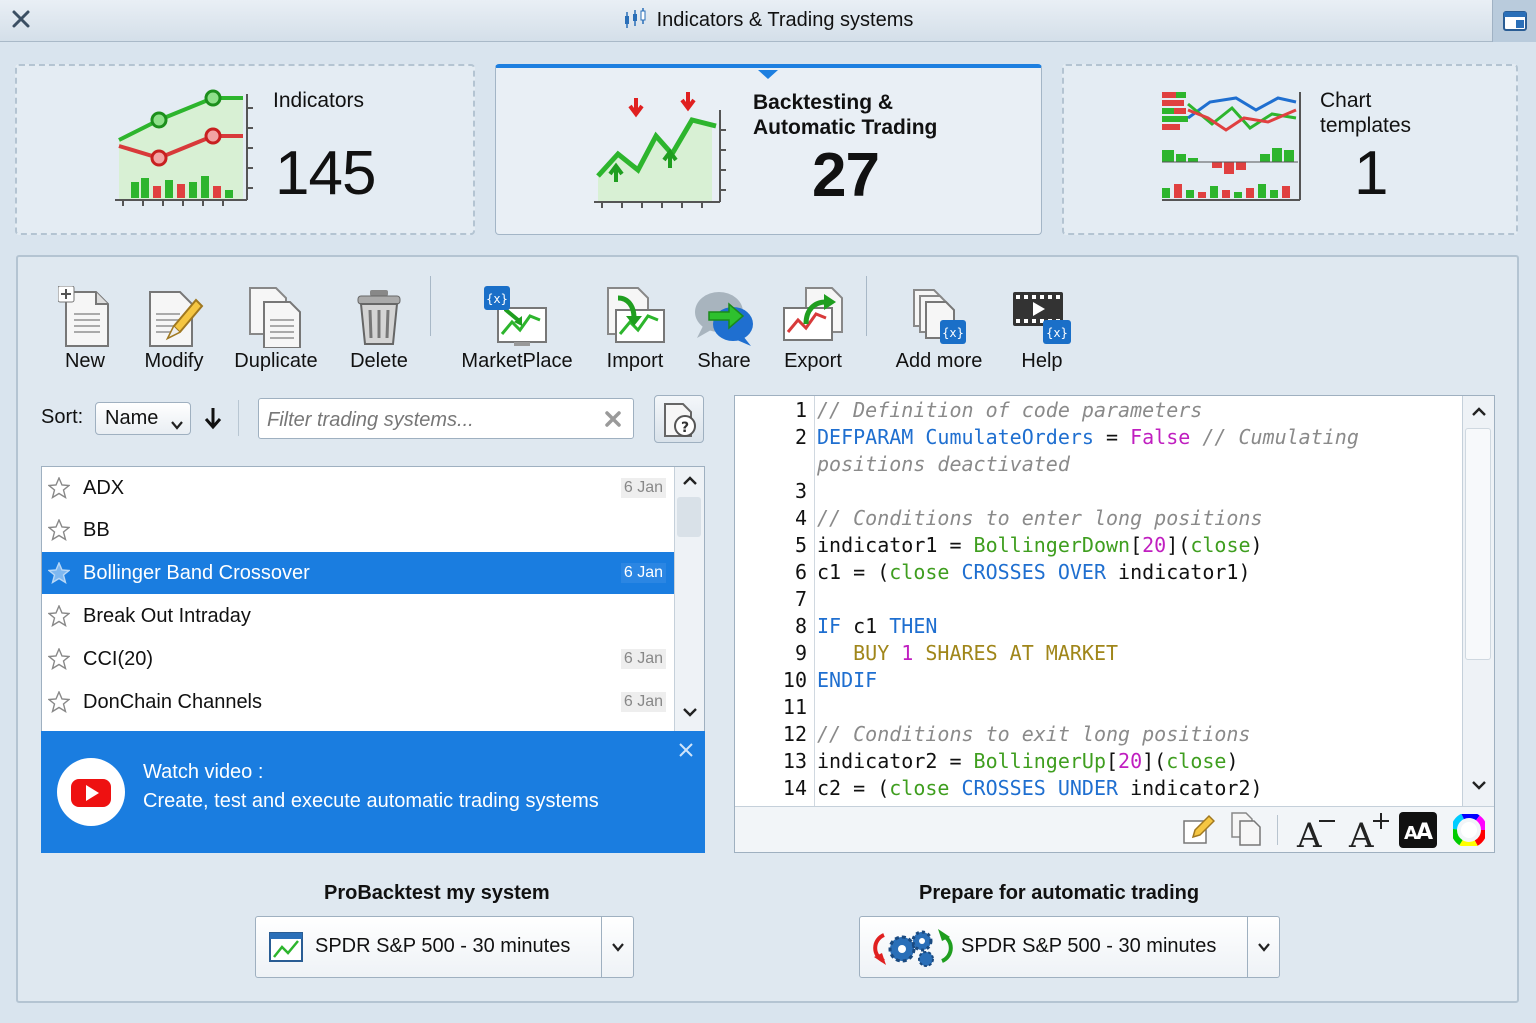 This screenshot has width=1536, height=1023. I want to click on line-number: 4, so click(800, 518).